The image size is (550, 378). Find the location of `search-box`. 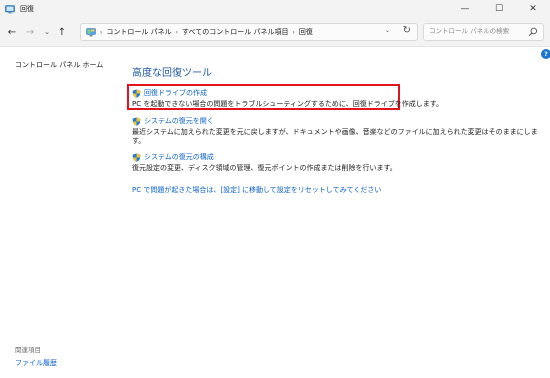

search-box is located at coordinates (483, 32).